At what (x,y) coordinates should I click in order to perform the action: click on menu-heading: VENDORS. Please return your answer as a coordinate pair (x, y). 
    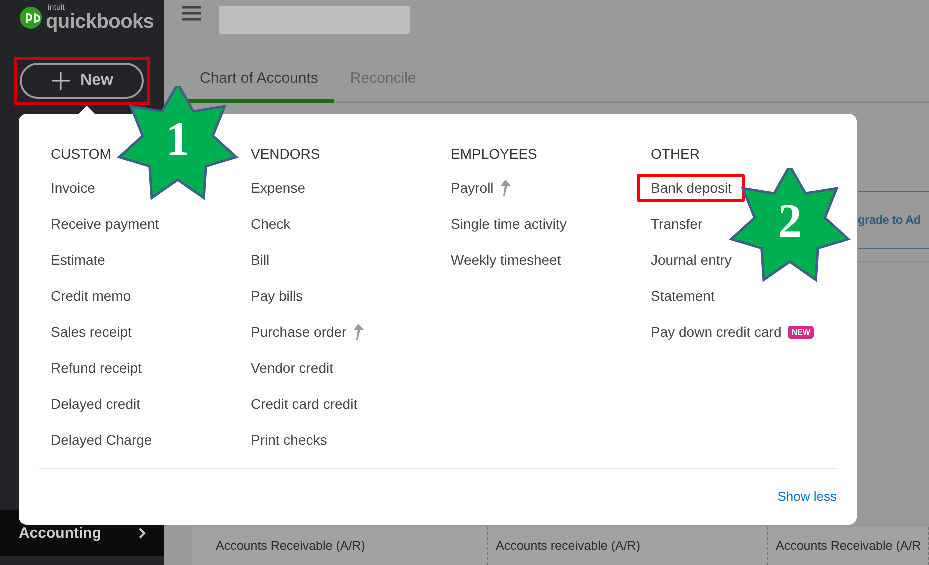
    Looking at the image, I should click on (285, 155).